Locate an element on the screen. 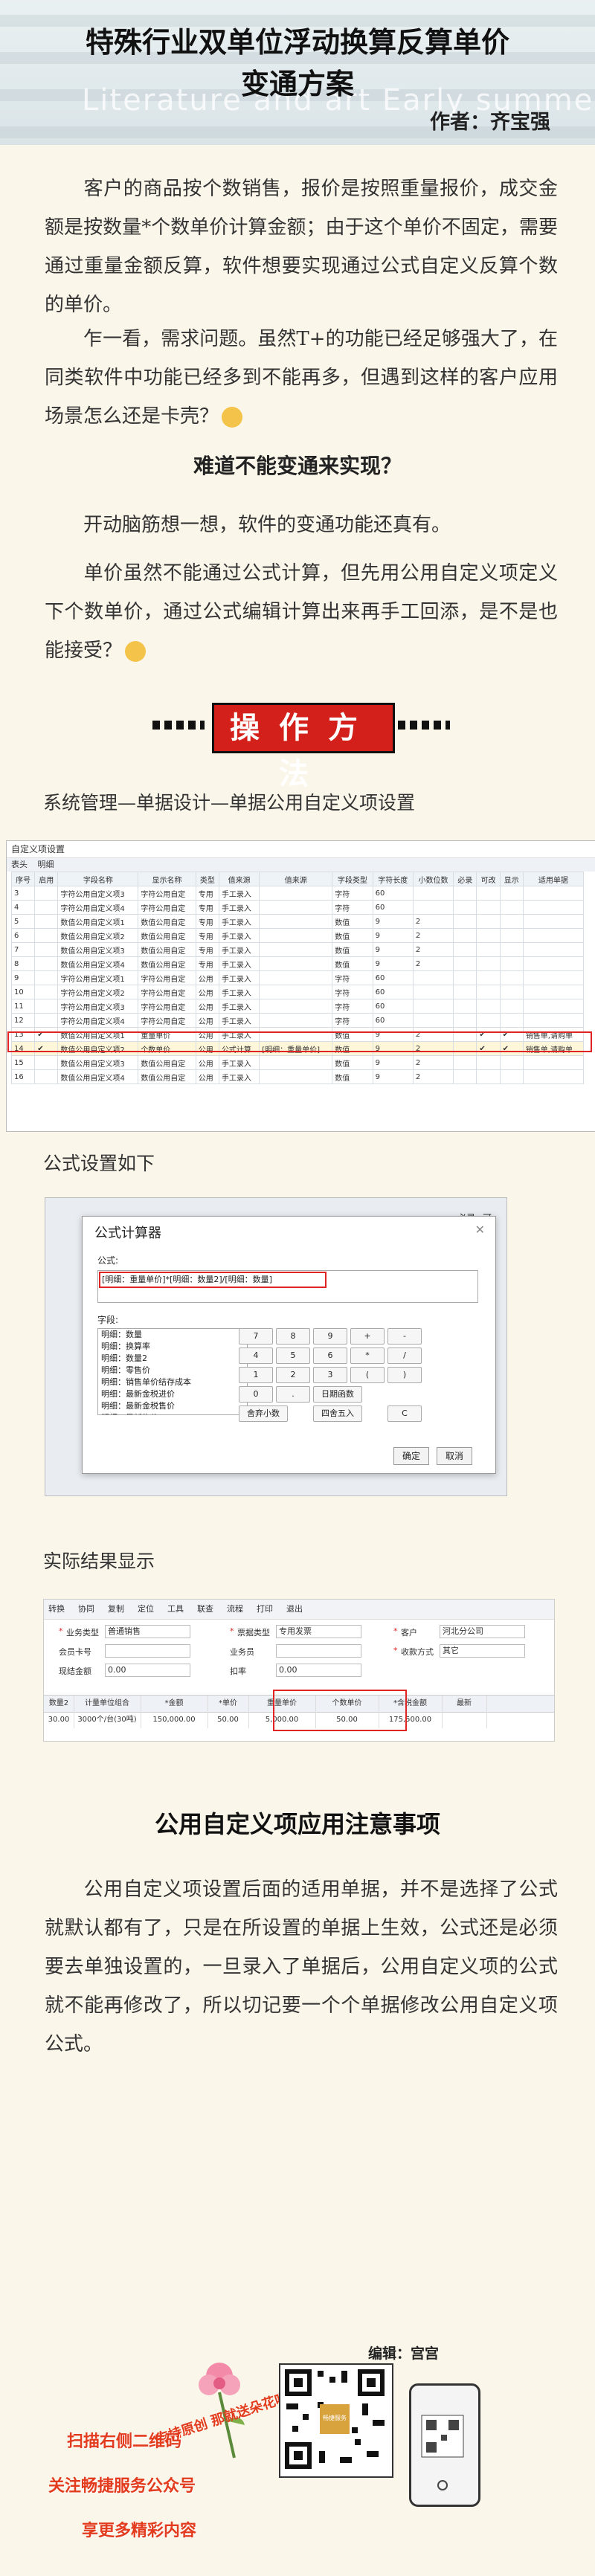 This screenshot has height=2576, width=595. tab-header: 表头 is located at coordinates (20, 864).